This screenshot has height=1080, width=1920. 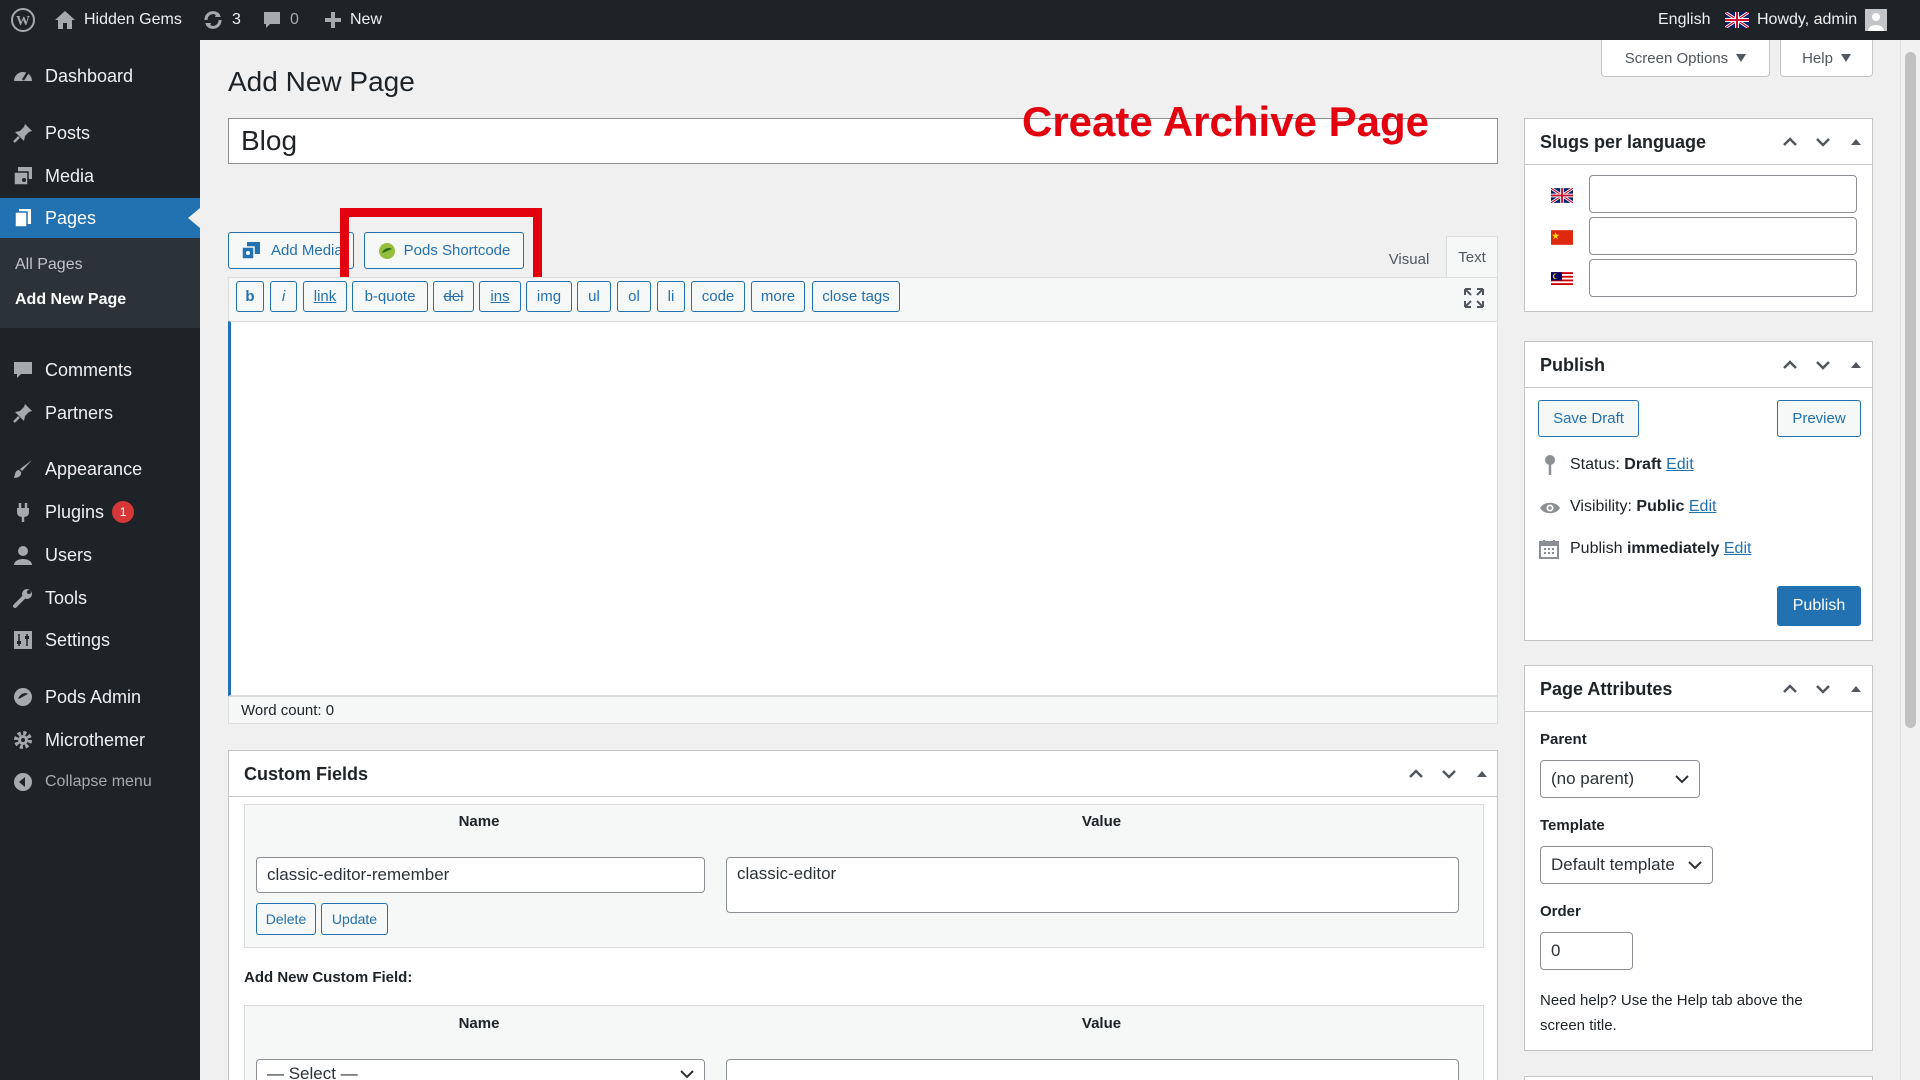 I want to click on order-value: 0, so click(x=1556, y=950).